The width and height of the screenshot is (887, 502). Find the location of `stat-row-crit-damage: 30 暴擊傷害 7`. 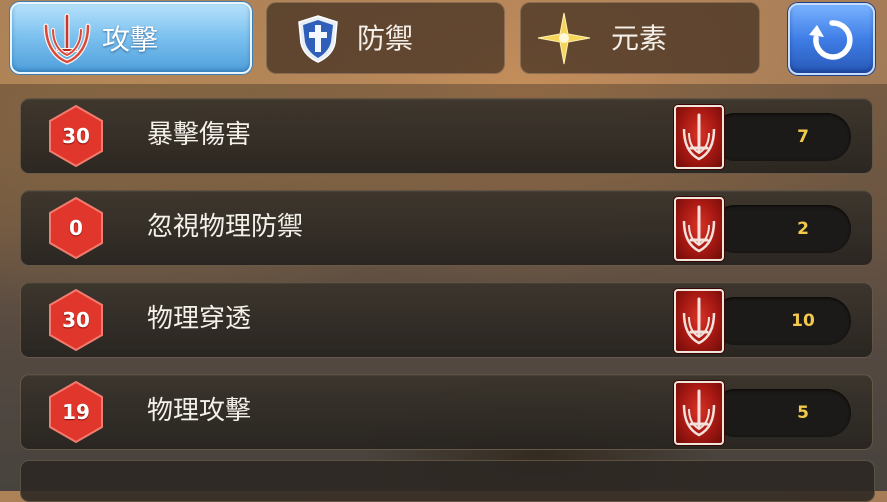

stat-row-crit-damage: 30 暴擊傷害 7 is located at coordinates (446, 136).